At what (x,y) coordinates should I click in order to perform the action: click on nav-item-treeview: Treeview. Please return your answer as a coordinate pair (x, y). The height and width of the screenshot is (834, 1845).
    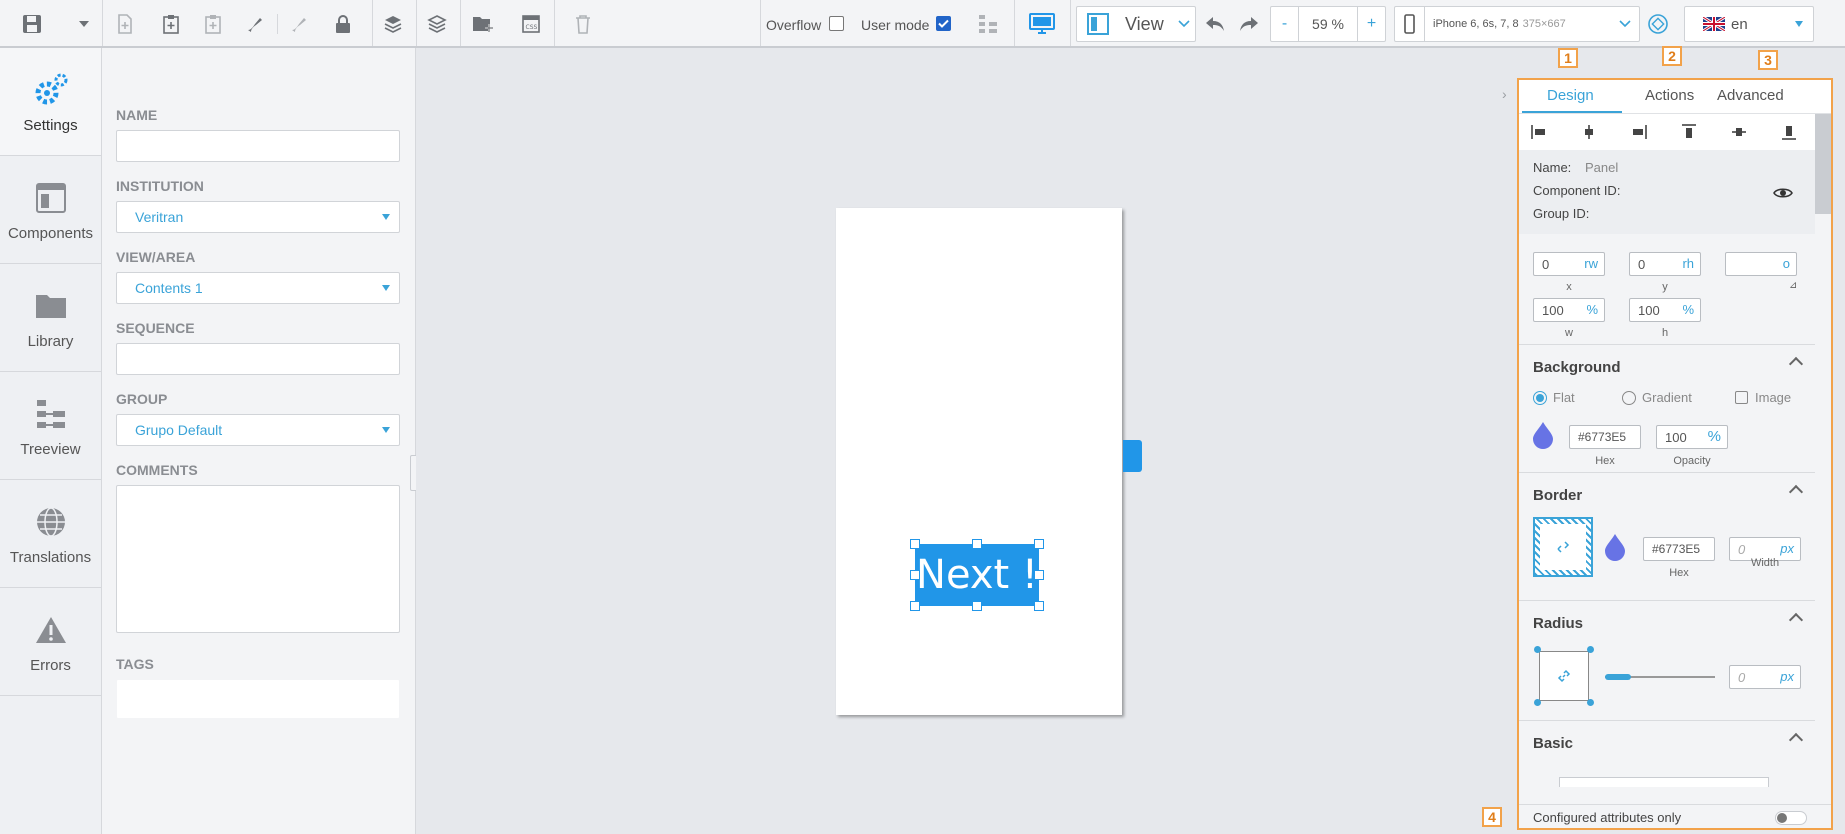
    Looking at the image, I should click on (50, 426).